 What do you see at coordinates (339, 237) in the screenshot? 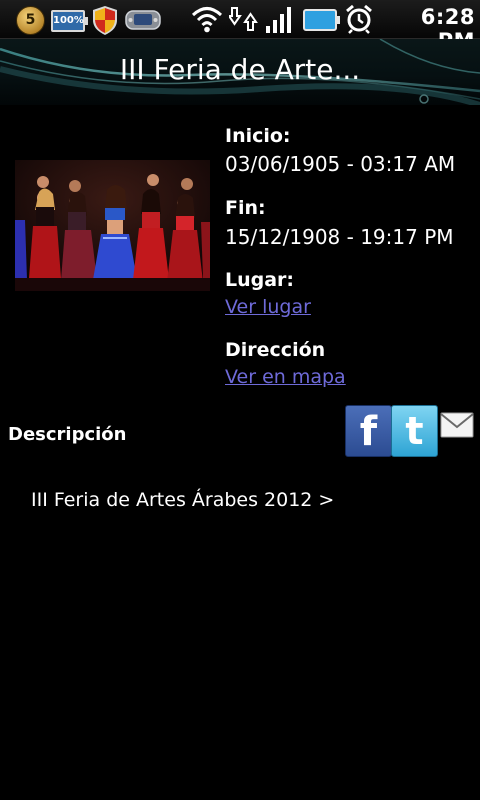
I see `end-value: 15/12/1908 - 19:17 PM` at bounding box center [339, 237].